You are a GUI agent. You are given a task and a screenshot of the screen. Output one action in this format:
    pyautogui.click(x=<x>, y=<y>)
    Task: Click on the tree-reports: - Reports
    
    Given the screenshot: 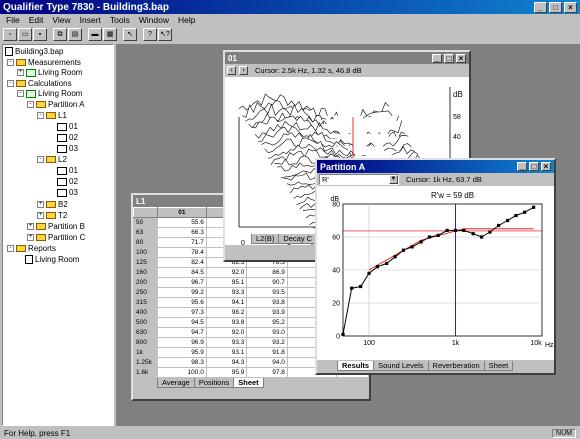 What is the action you would take?
    pyautogui.click(x=31, y=248)
    